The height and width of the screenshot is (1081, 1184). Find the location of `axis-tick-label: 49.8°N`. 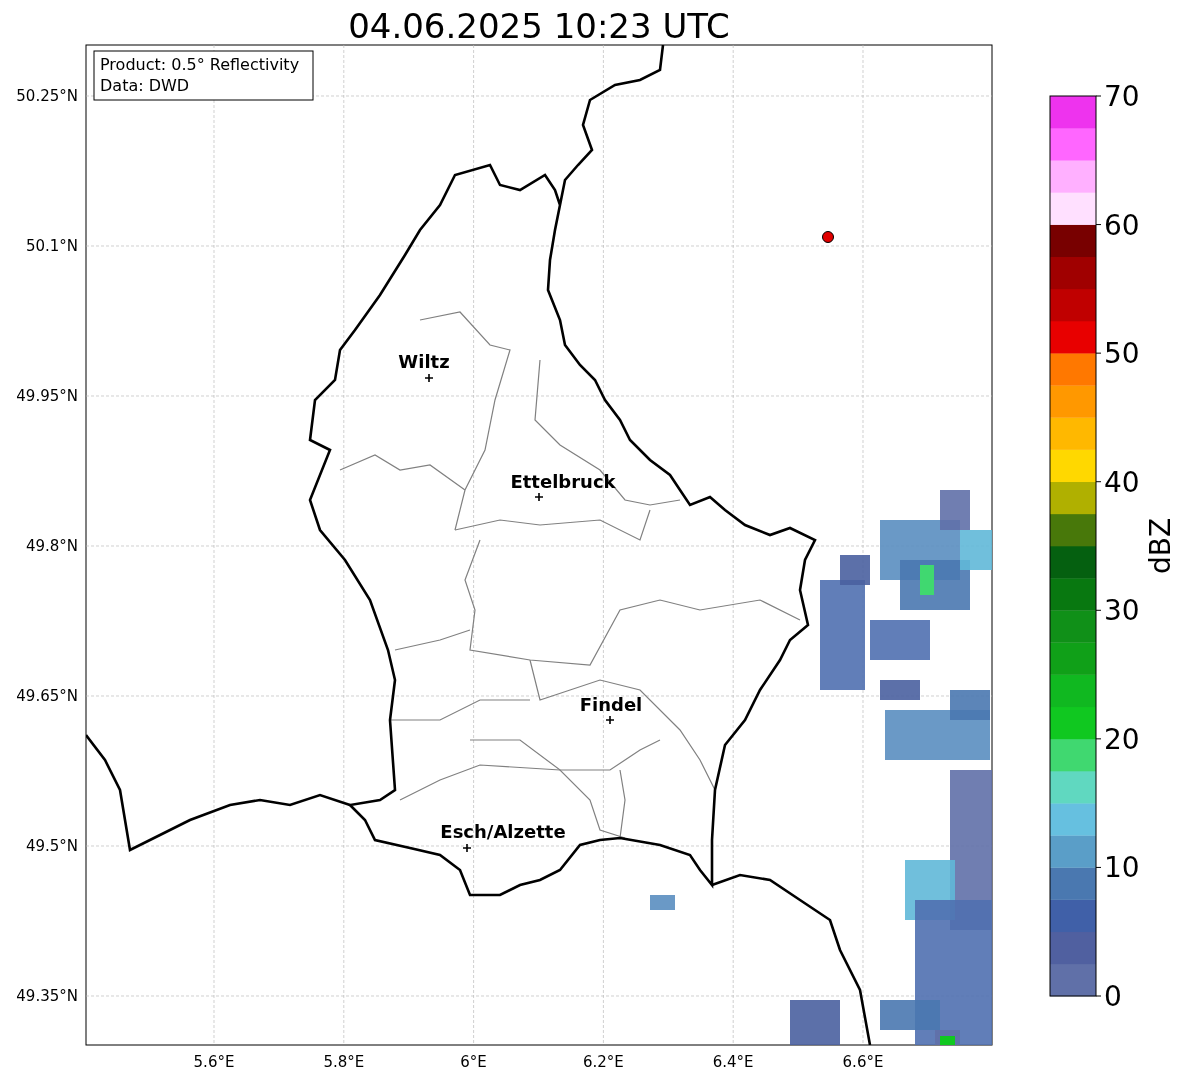

axis-tick-label: 49.8°N is located at coordinates (51, 546).